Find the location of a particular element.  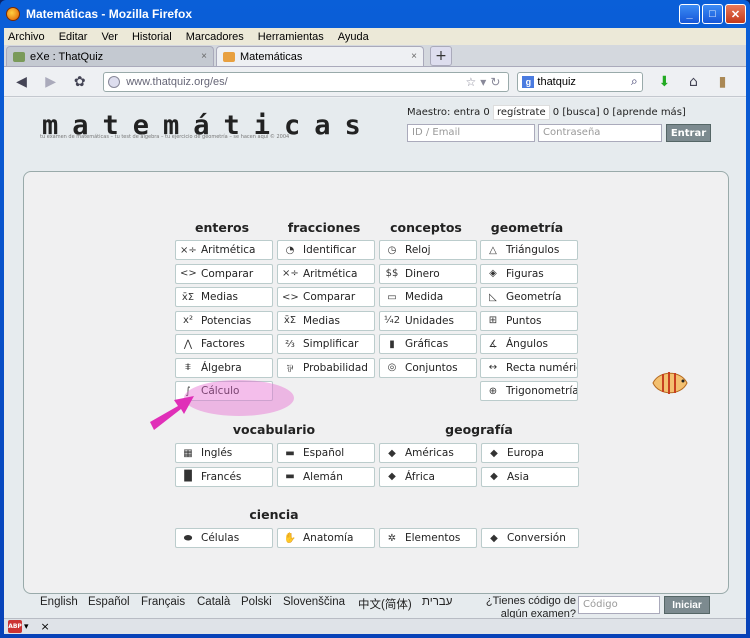

enteros-algebra-button: ⩨ Álgebra is located at coordinates (224, 367).